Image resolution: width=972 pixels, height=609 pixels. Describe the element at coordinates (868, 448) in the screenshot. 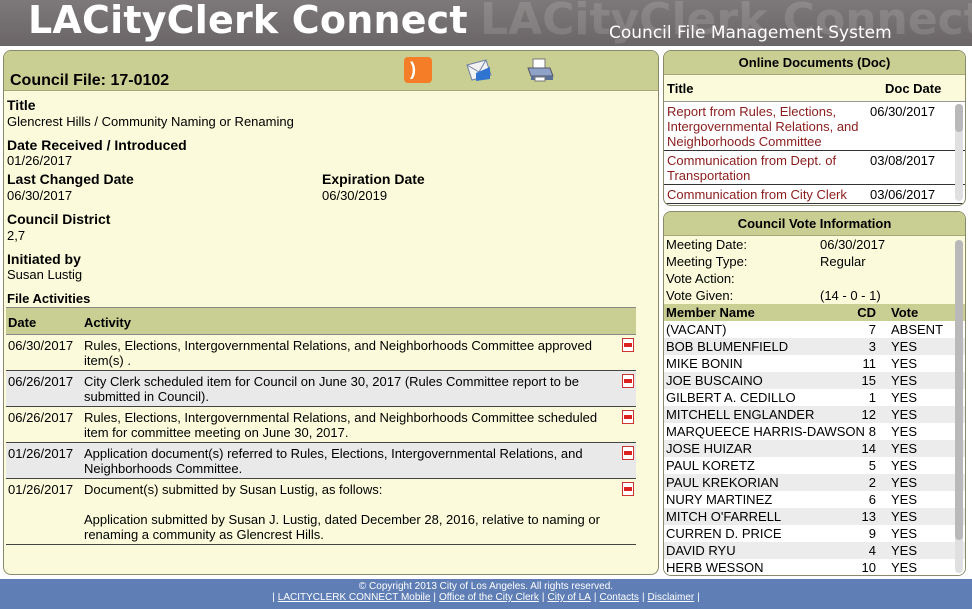

I see `member-district: 14` at that location.